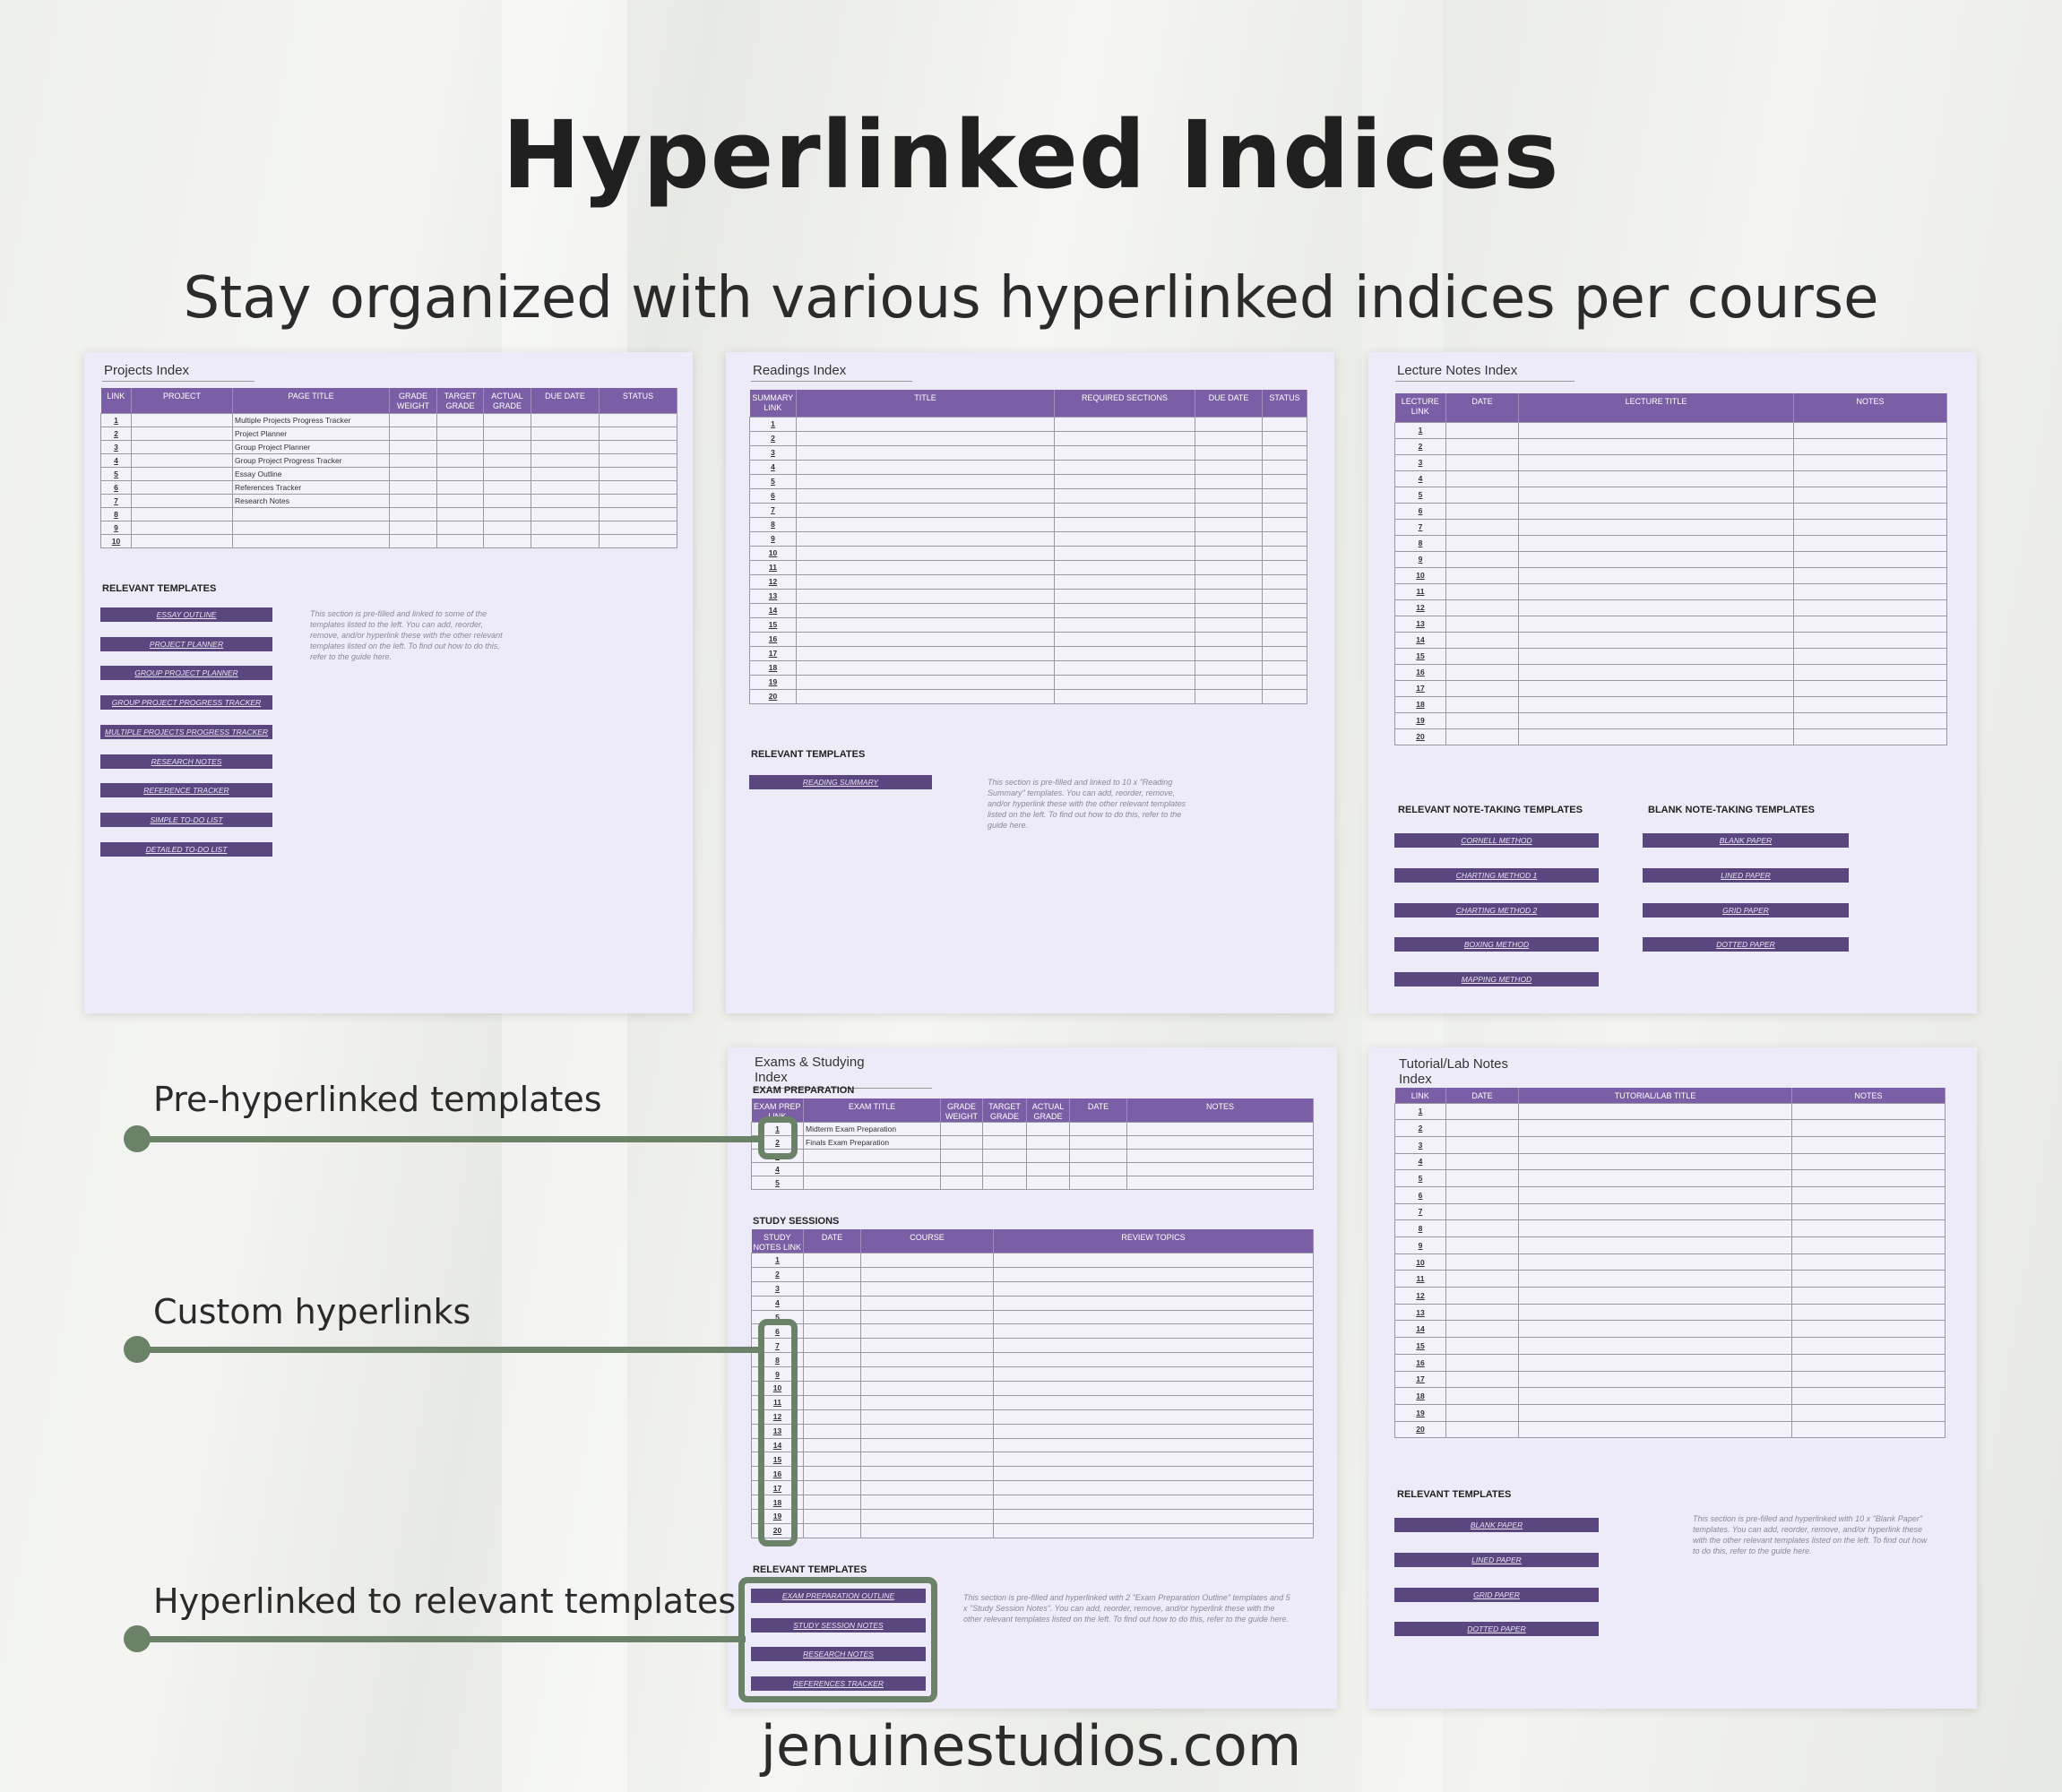 The image size is (2062, 1792). What do you see at coordinates (186, 644) in the screenshot?
I see `template-link-button: PROJECT PLANNER` at bounding box center [186, 644].